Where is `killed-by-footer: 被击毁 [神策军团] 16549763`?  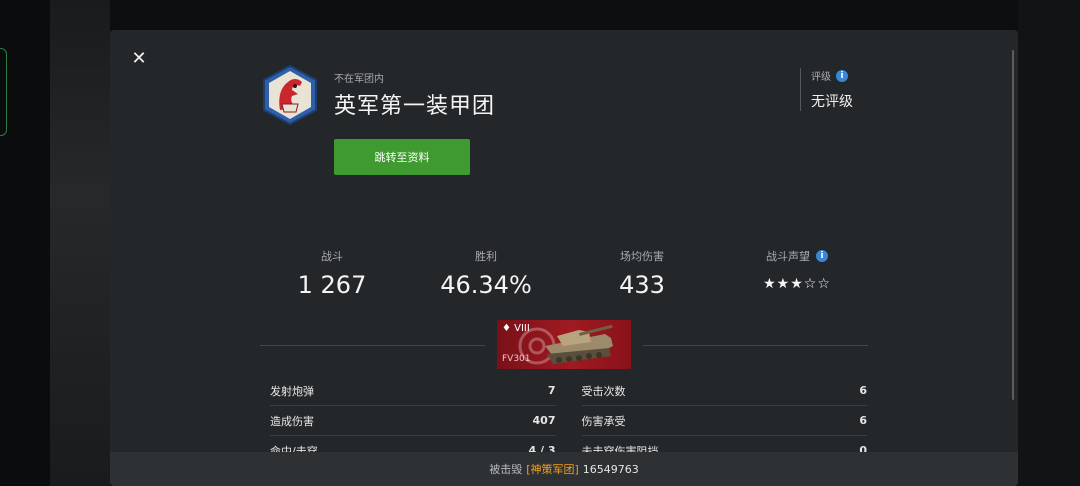 killed-by-footer: 被击毁 [神策军团] 16549763 is located at coordinates (564, 469).